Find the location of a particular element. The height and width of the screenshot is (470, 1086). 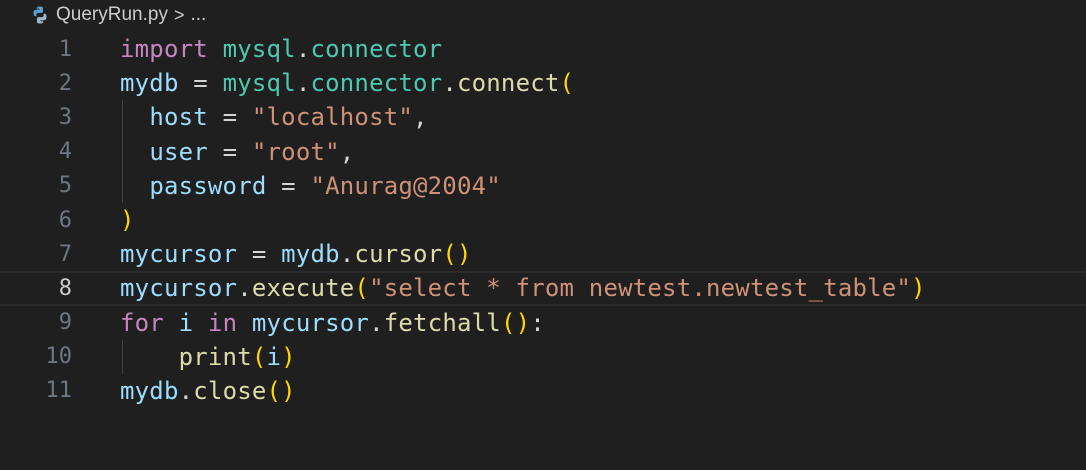

code-text: print(i) is located at coordinates (208, 357).